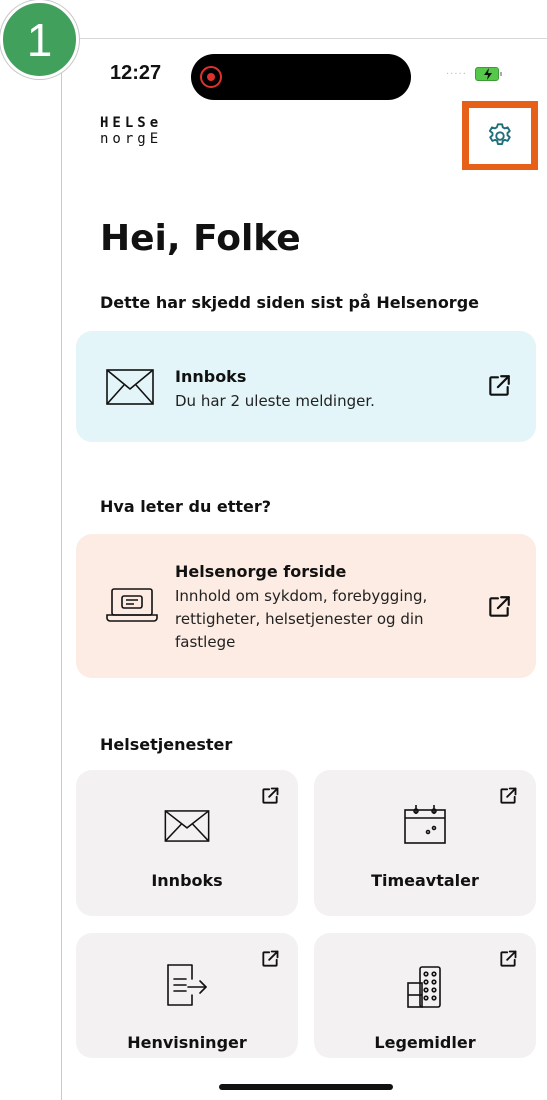 The height and width of the screenshot is (1100, 547). I want to click on settings-highlight, so click(500, 135).